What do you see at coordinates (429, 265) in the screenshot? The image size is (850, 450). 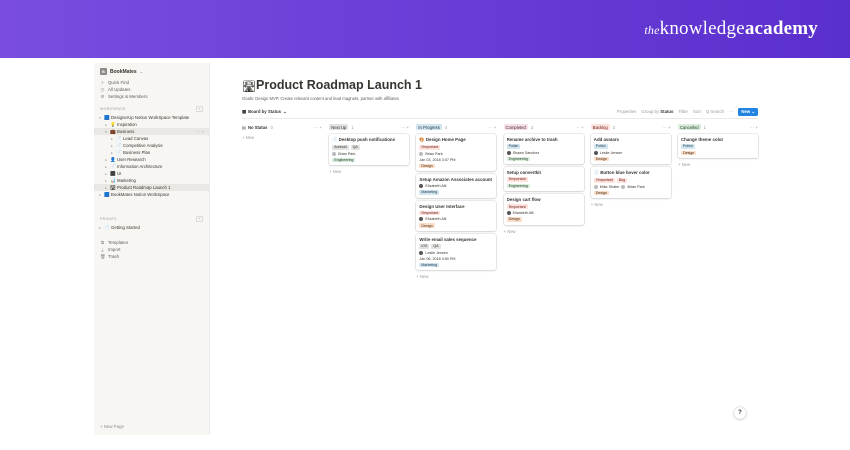 I see `category-badge: Marketing` at bounding box center [429, 265].